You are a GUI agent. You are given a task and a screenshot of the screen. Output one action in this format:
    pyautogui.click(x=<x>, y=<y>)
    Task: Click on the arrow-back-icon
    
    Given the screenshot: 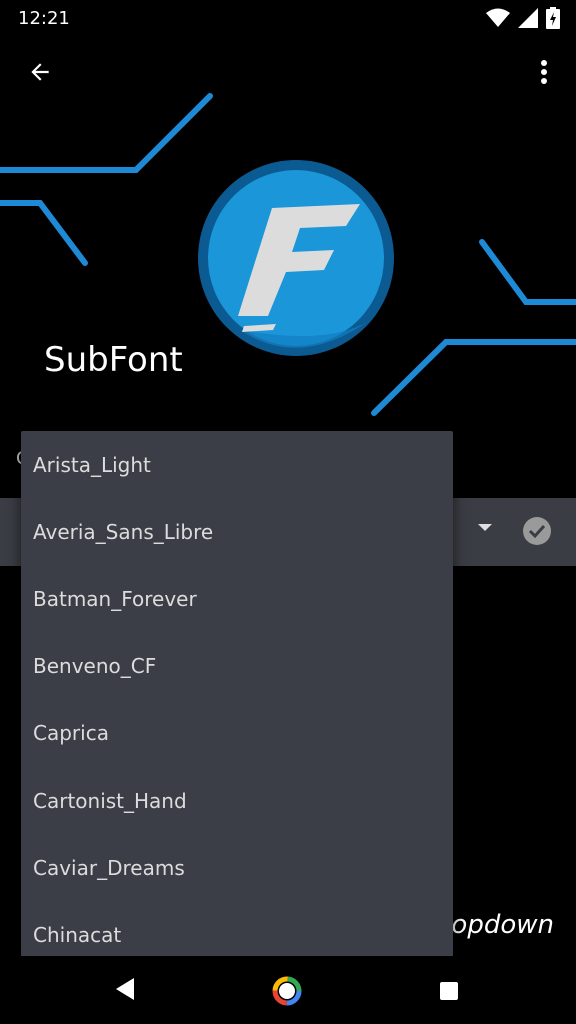 What is the action you would take?
    pyautogui.click(x=40, y=72)
    